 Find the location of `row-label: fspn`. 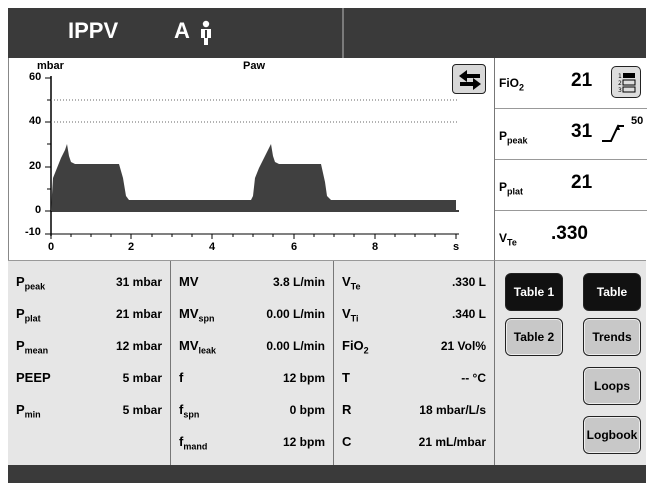

row-label: fspn is located at coordinates (189, 411).